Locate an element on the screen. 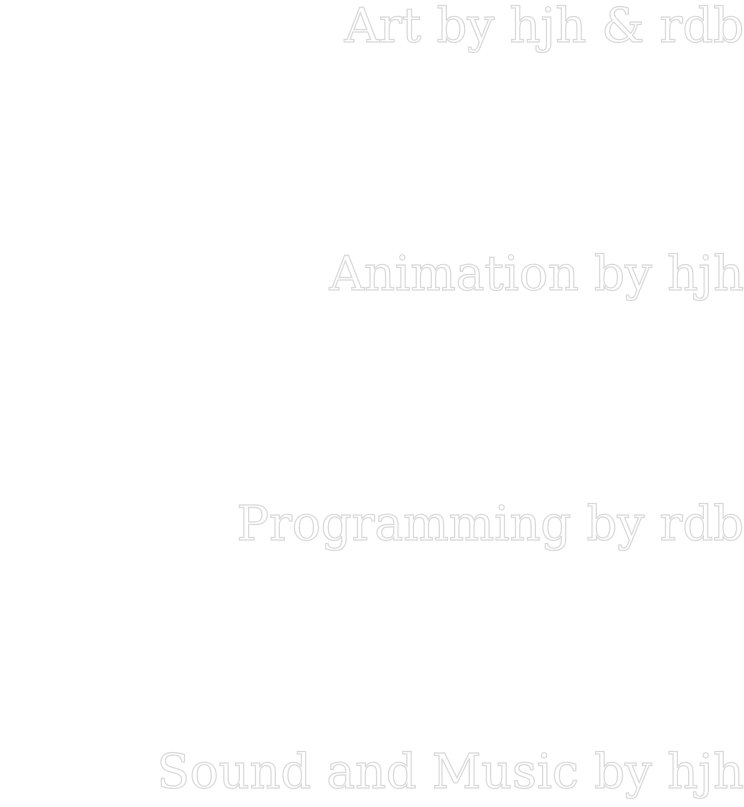 The image size is (744, 807). credit-art: Art by hjh & rdb is located at coordinates (544, 27).